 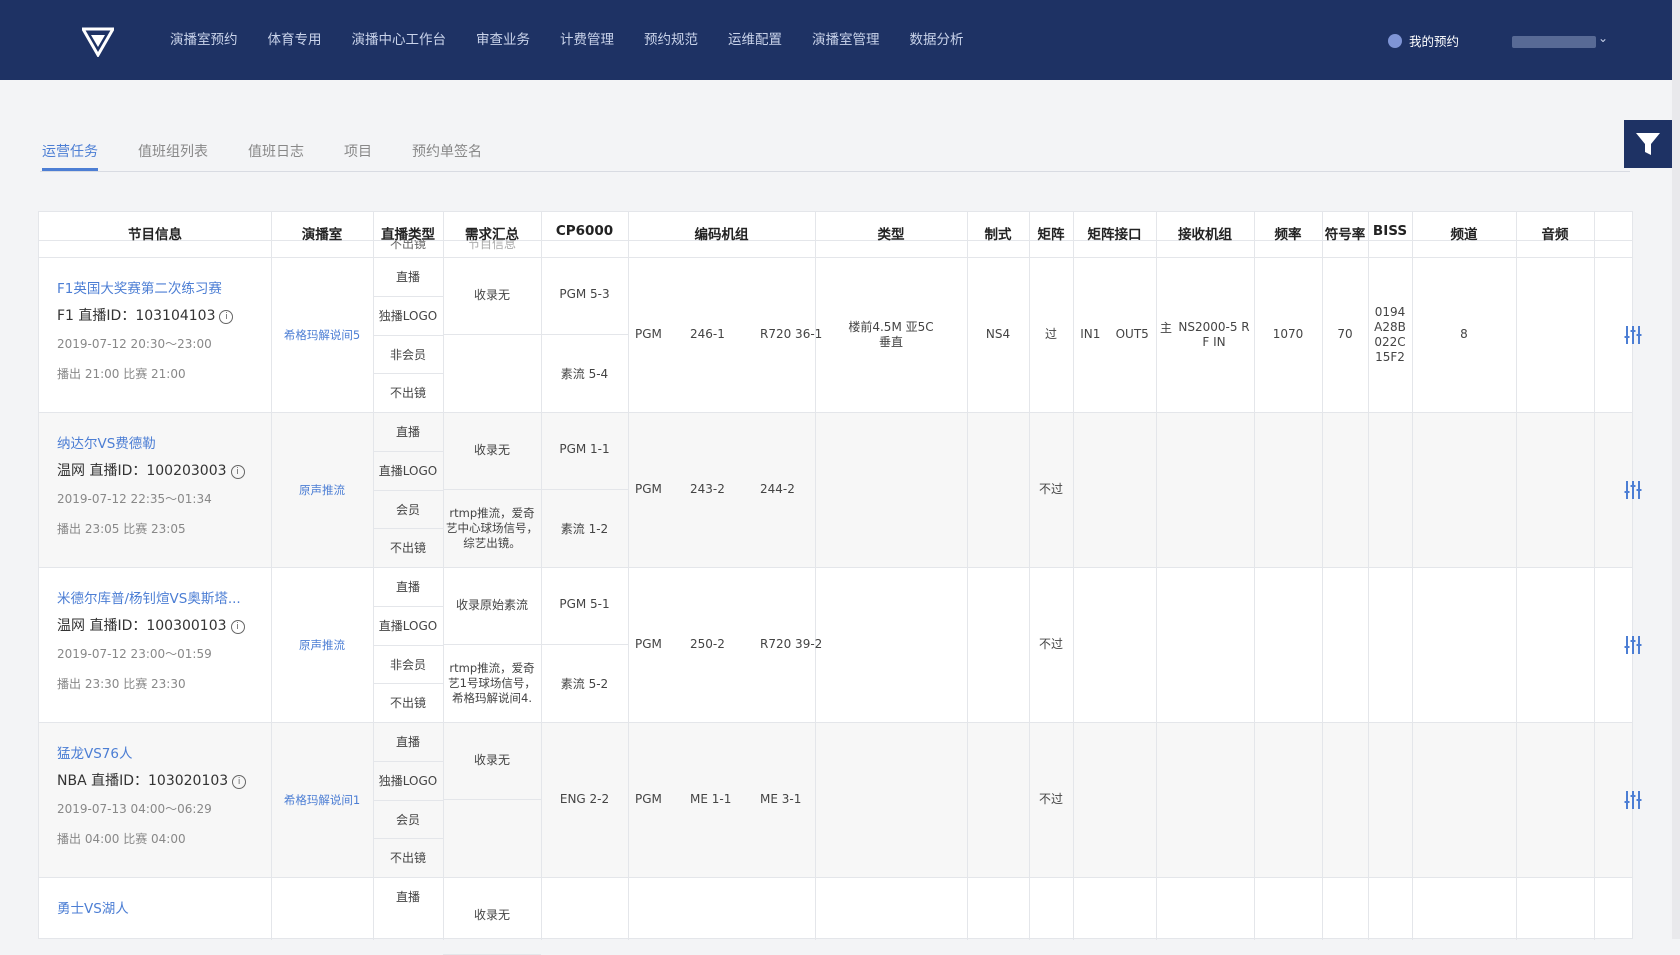 What do you see at coordinates (587, 40) in the screenshot?
I see `nav-item-billing: 计费管理` at bounding box center [587, 40].